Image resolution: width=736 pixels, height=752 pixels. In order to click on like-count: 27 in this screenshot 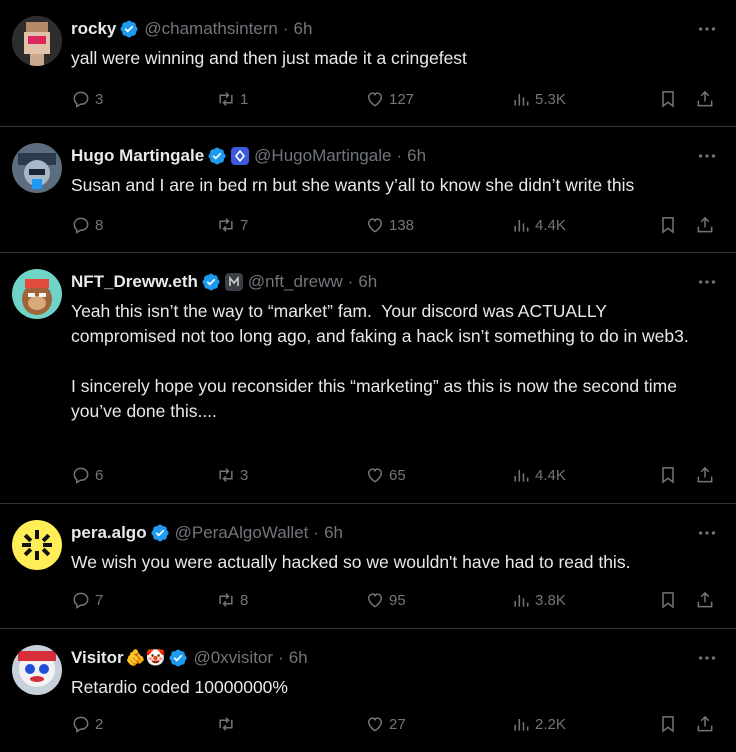, I will do `click(397, 724)`.